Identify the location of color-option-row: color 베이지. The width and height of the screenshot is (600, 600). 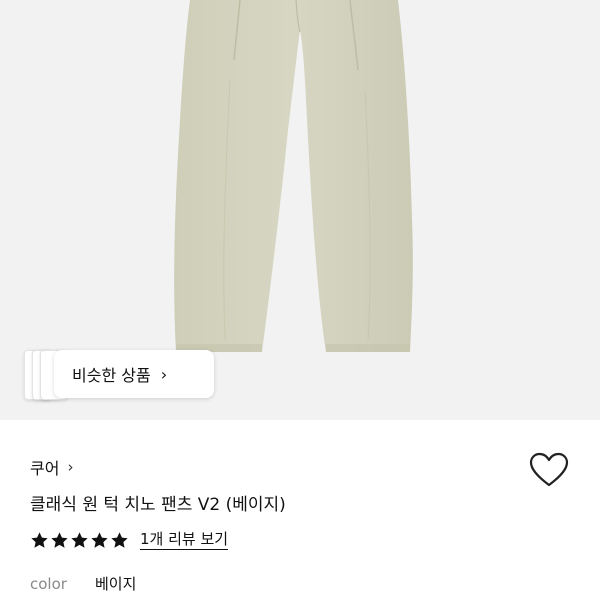
(83, 583).